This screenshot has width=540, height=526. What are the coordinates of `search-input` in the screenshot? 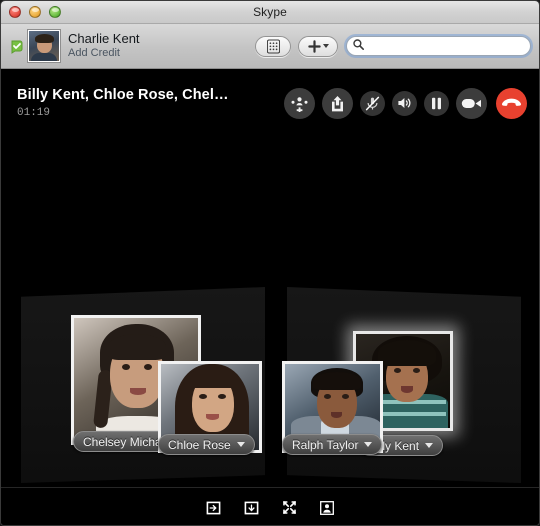 It's located at (446, 46).